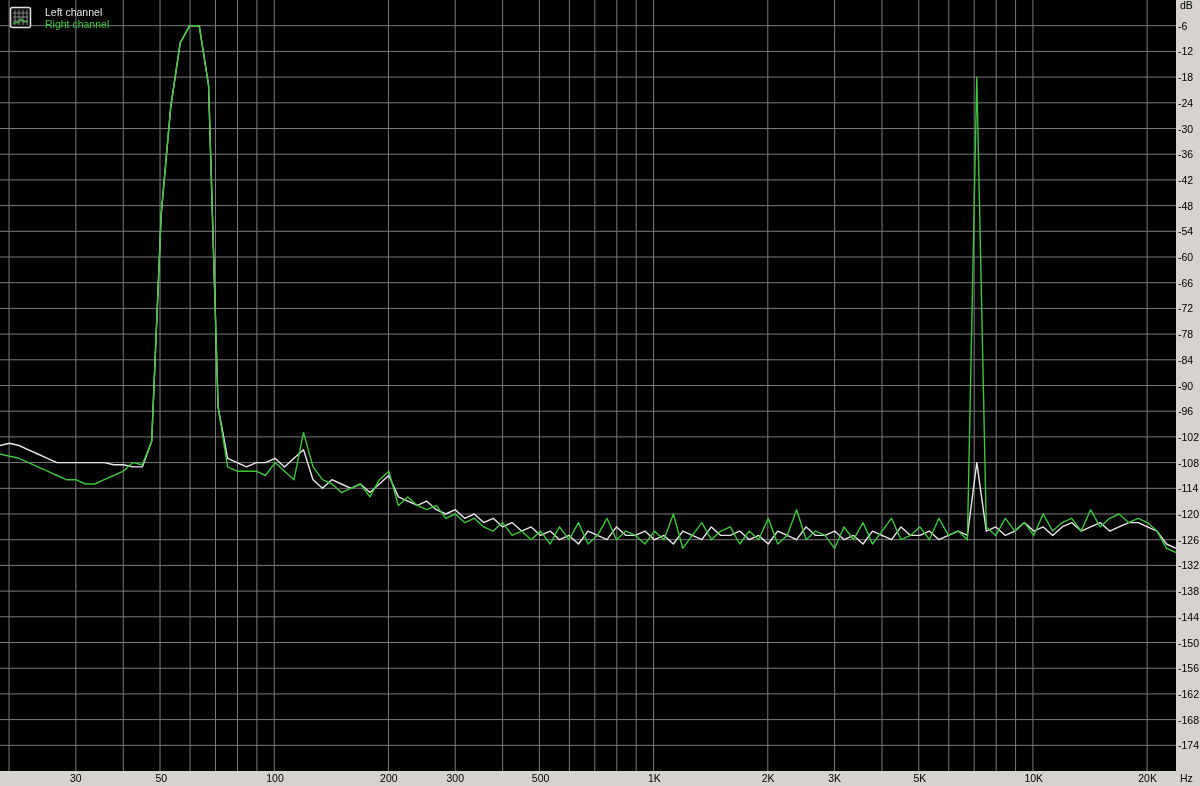 This screenshot has width=1200, height=786. I want to click on y-tick-label: -84, so click(1186, 359).